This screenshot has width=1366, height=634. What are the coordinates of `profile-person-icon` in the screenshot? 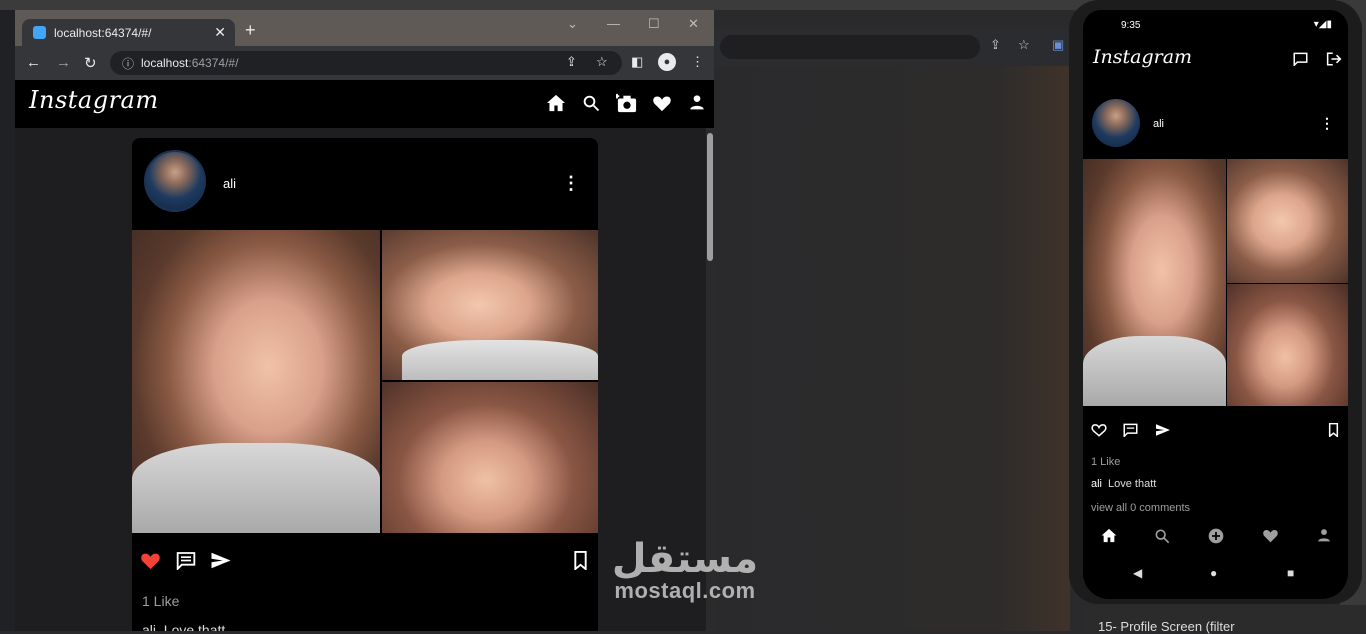 It's located at (697, 102).